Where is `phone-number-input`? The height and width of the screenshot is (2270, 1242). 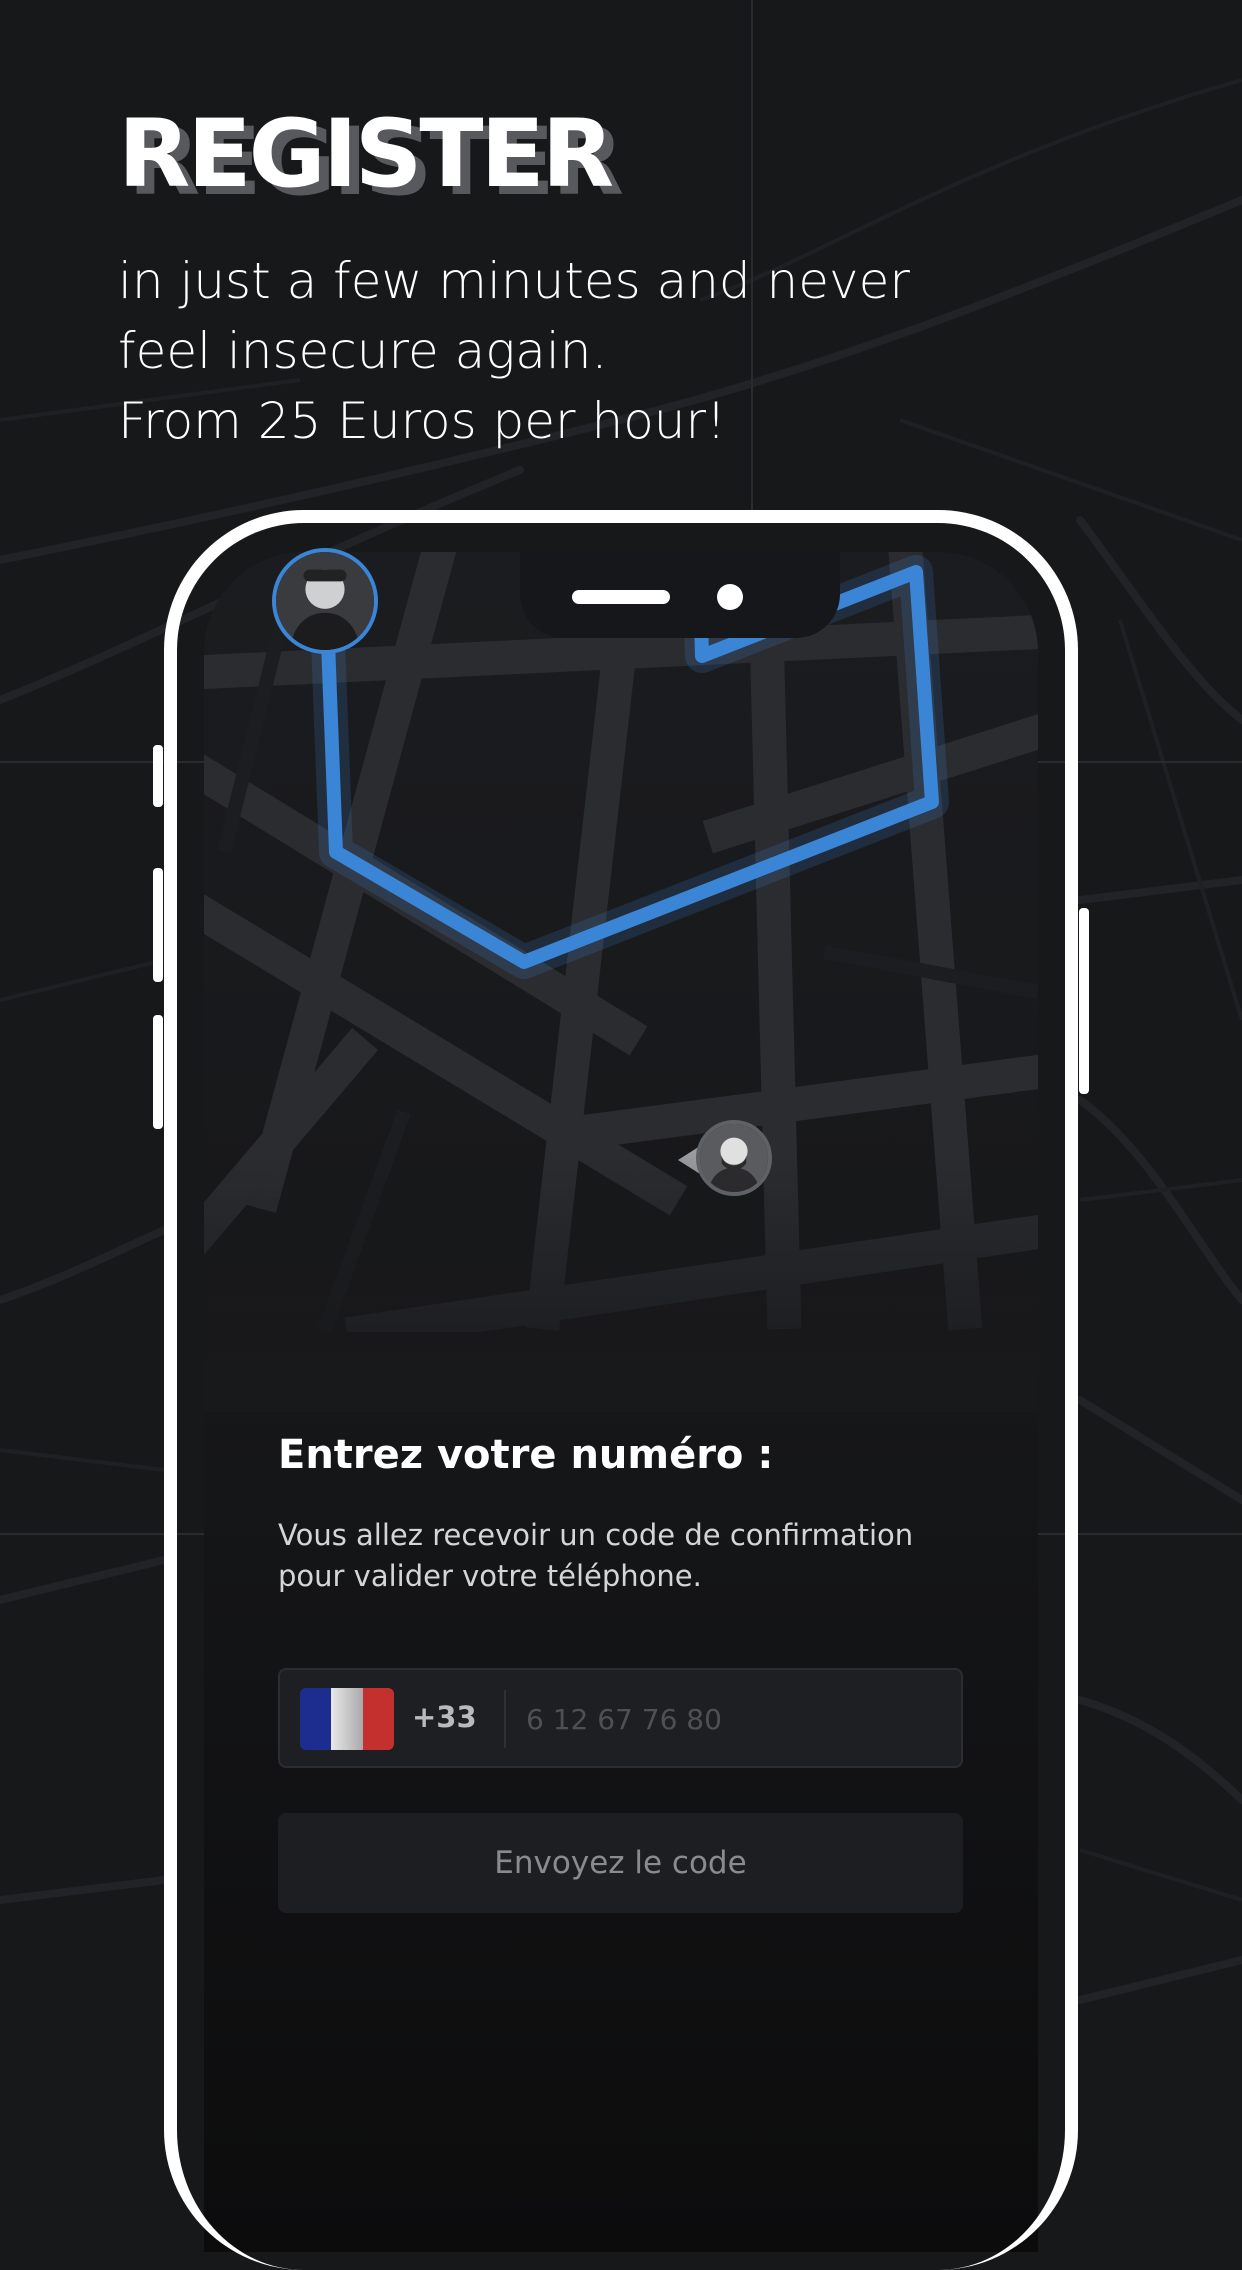 phone-number-input is located at coordinates (736, 1719).